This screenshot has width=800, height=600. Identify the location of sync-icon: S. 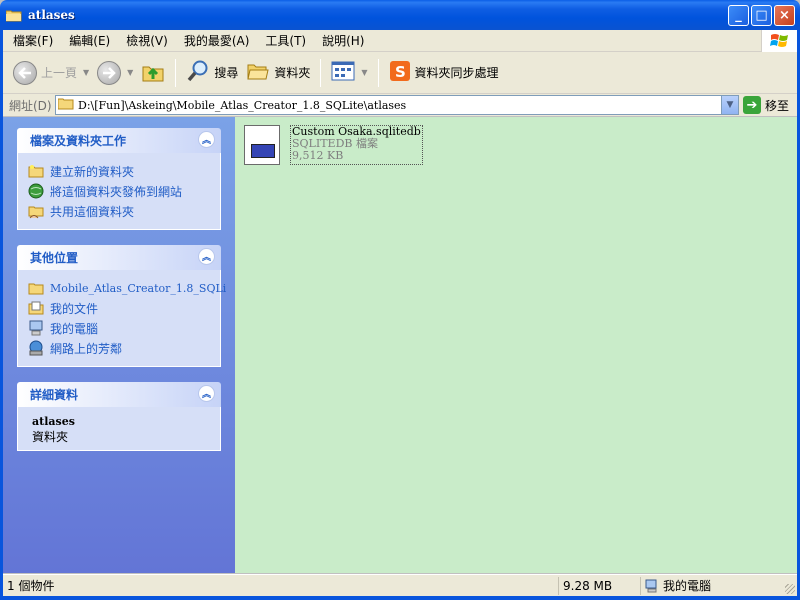
(400, 72).